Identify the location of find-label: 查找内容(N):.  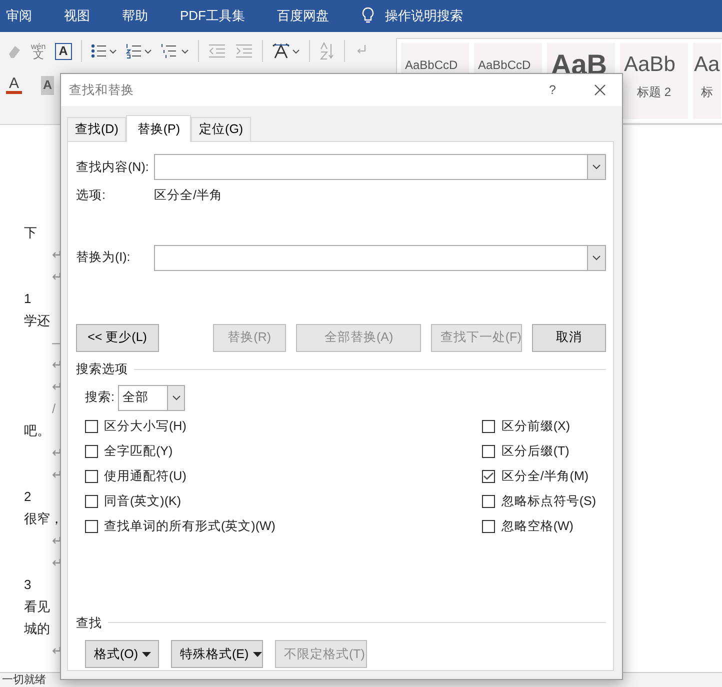
(113, 167).